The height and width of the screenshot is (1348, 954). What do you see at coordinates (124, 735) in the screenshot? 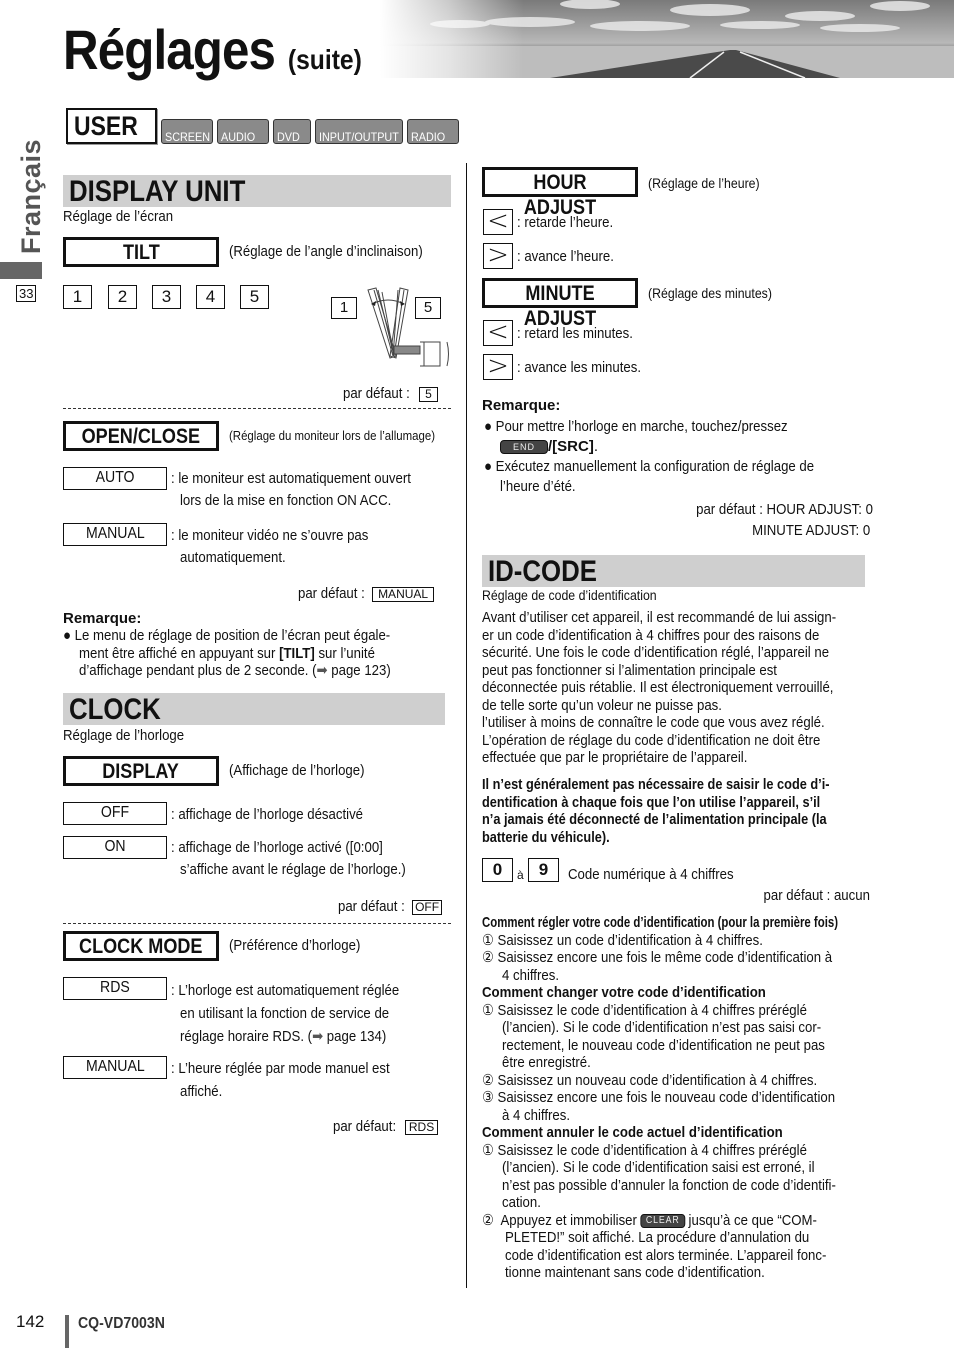
I see `clock-subtitle: Réglage de l’horloge` at bounding box center [124, 735].